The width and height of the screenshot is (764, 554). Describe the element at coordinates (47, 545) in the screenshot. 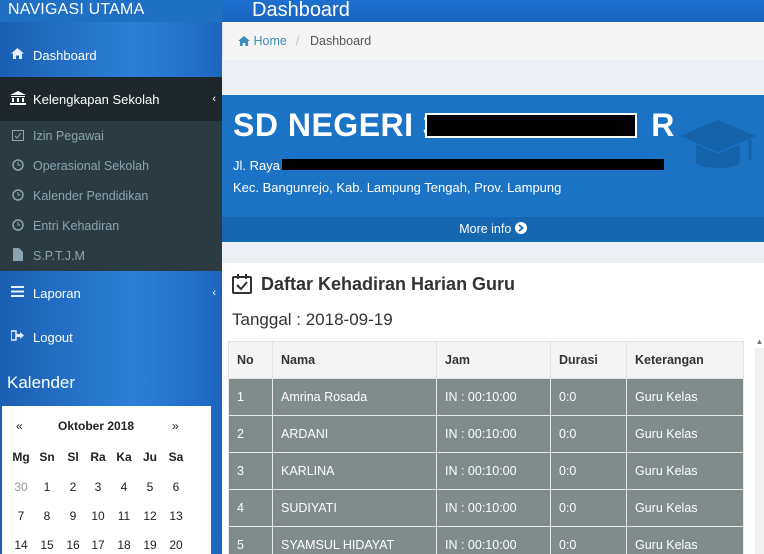

I see `calendar-day: 15` at that location.